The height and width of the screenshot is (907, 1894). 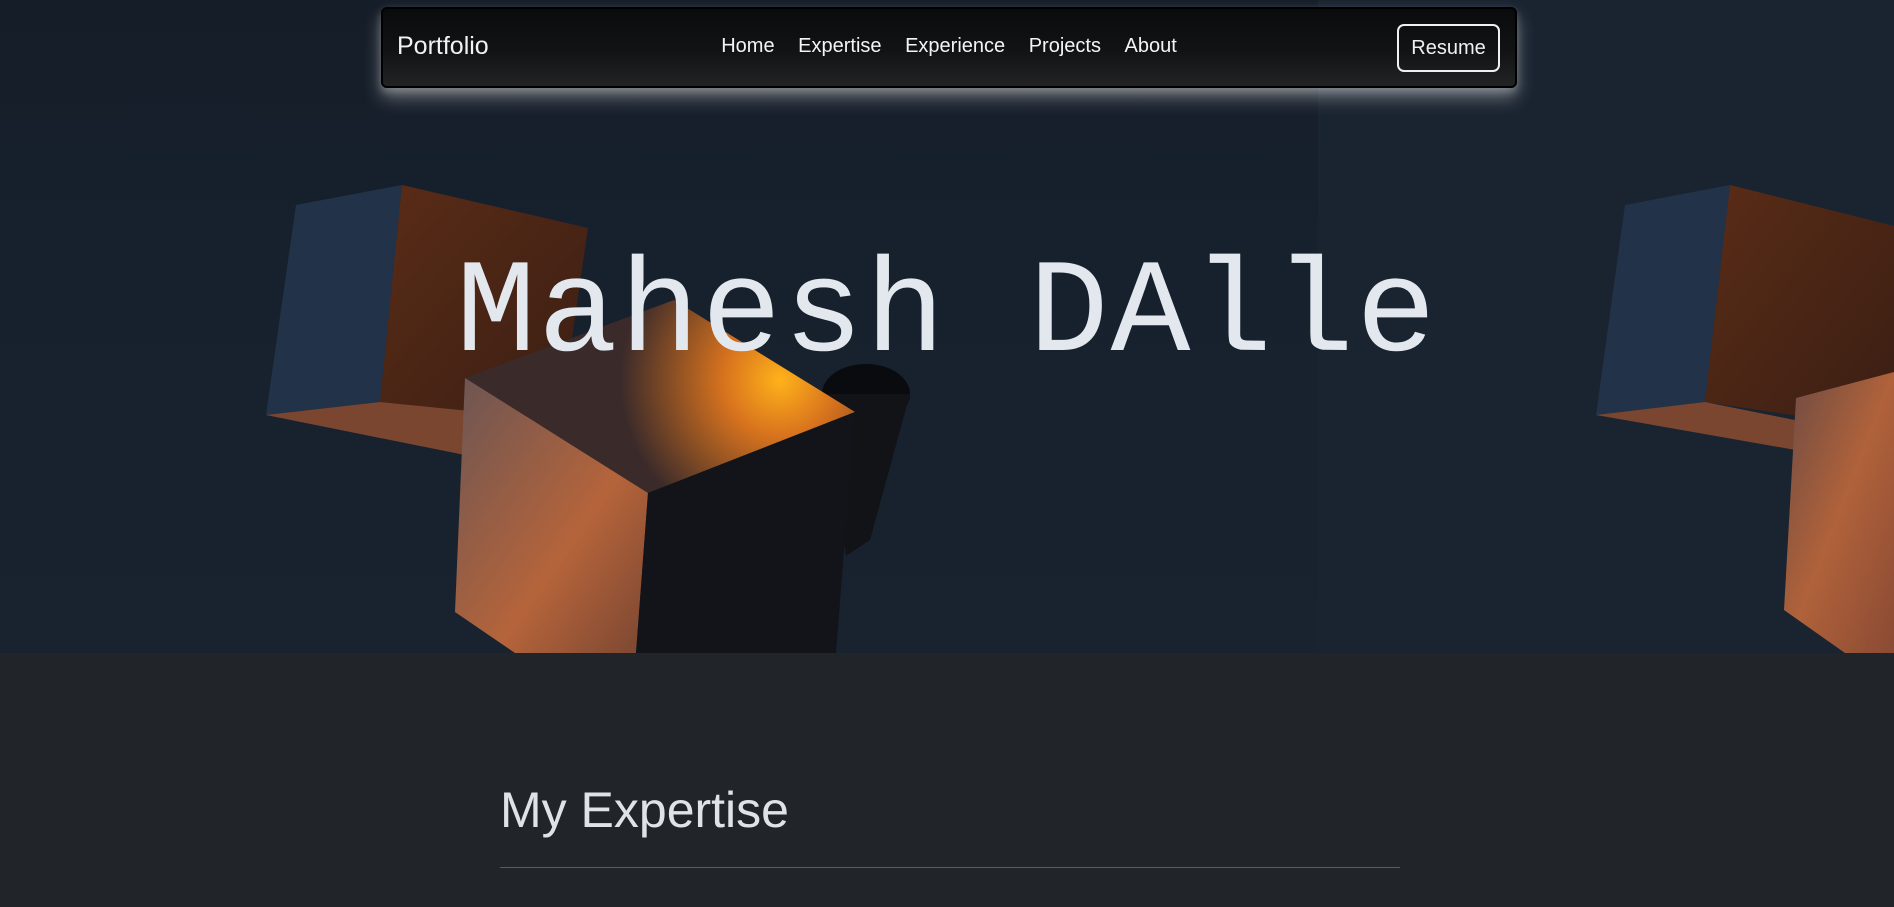 What do you see at coordinates (1151, 46) in the screenshot?
I see `nav-link-about: About` at bounding box center [1151, 46].